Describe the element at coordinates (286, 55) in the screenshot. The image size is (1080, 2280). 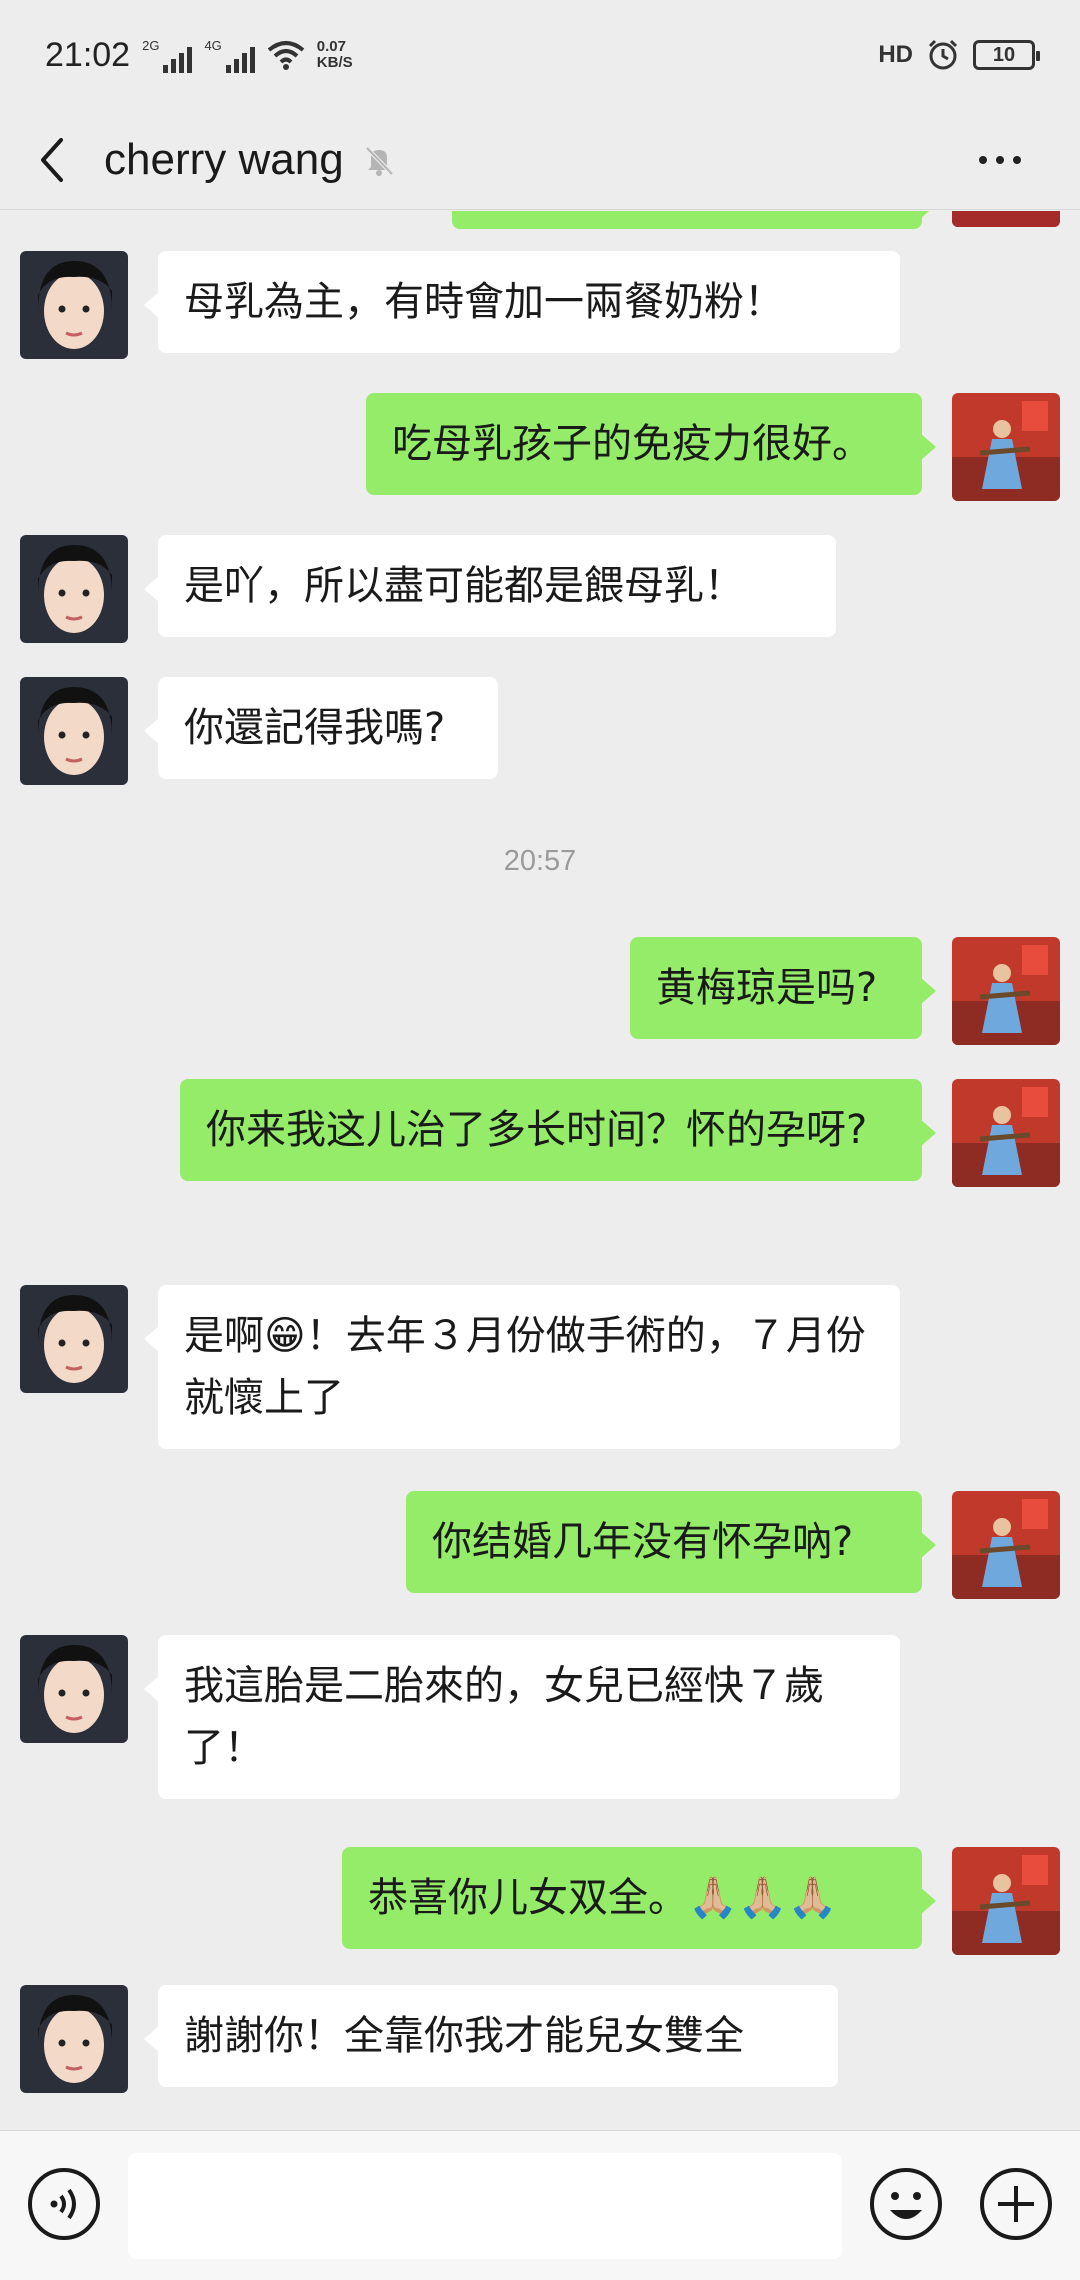
I see `wifi-icon` at that location.